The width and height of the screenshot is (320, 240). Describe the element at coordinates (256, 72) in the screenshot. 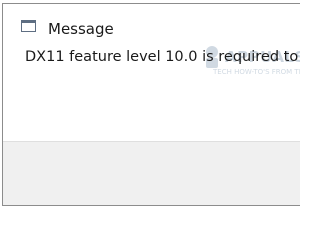

I see `watermark-subtext: TECH HOW-TO'S FROM THE EXPERTS!` at that location.